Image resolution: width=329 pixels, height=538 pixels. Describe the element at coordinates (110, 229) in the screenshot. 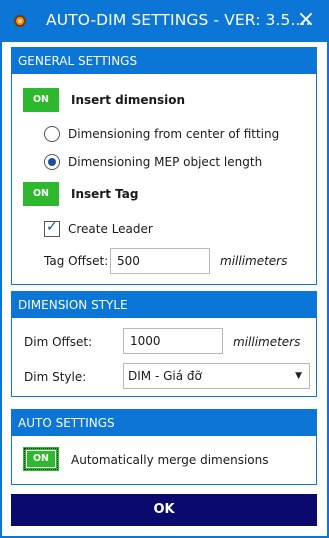

I see `create-leader-label: Create Leader` at that location.